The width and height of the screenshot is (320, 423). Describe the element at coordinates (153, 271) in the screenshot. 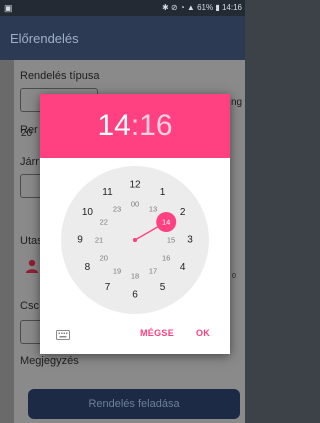

I see `clock-hour-inner-17: 17` at that location.